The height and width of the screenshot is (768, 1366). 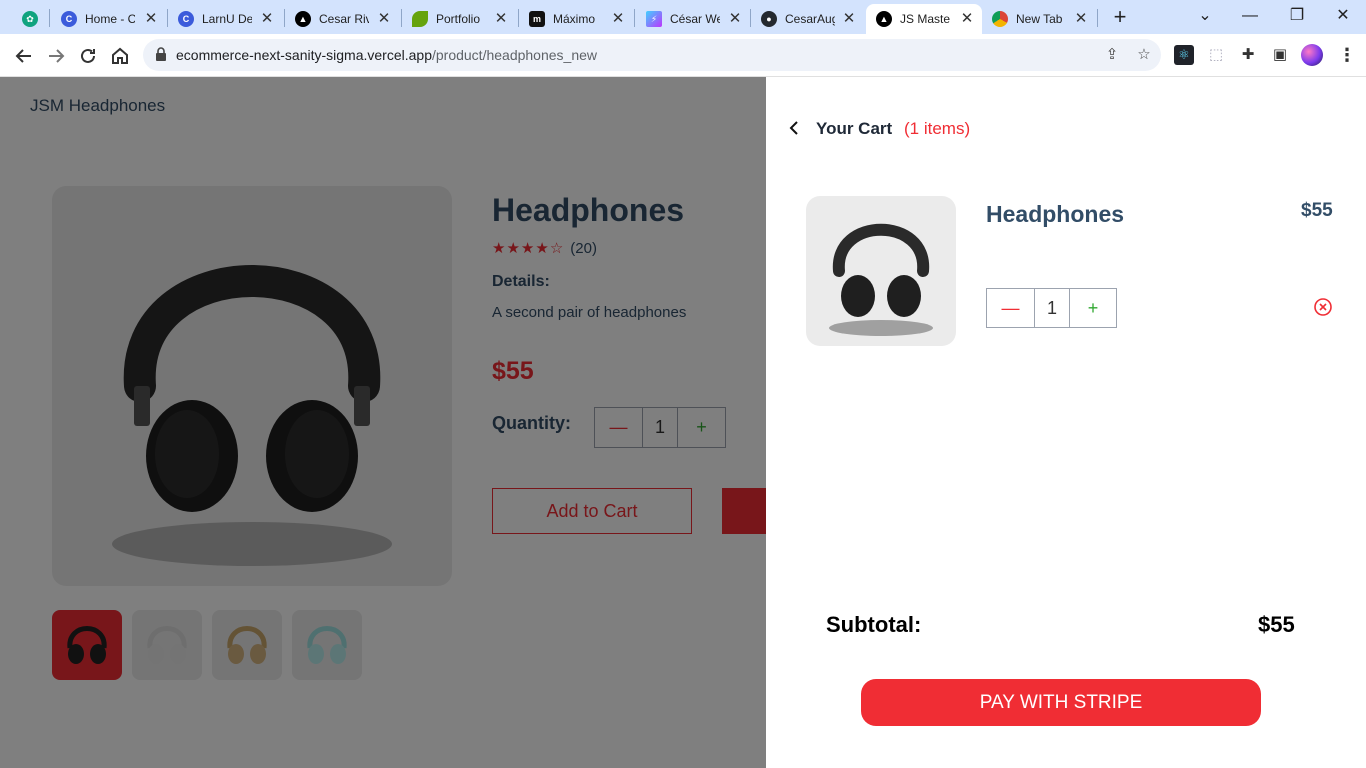 I want to click on cart-item-image, so click(x=881, y=271).